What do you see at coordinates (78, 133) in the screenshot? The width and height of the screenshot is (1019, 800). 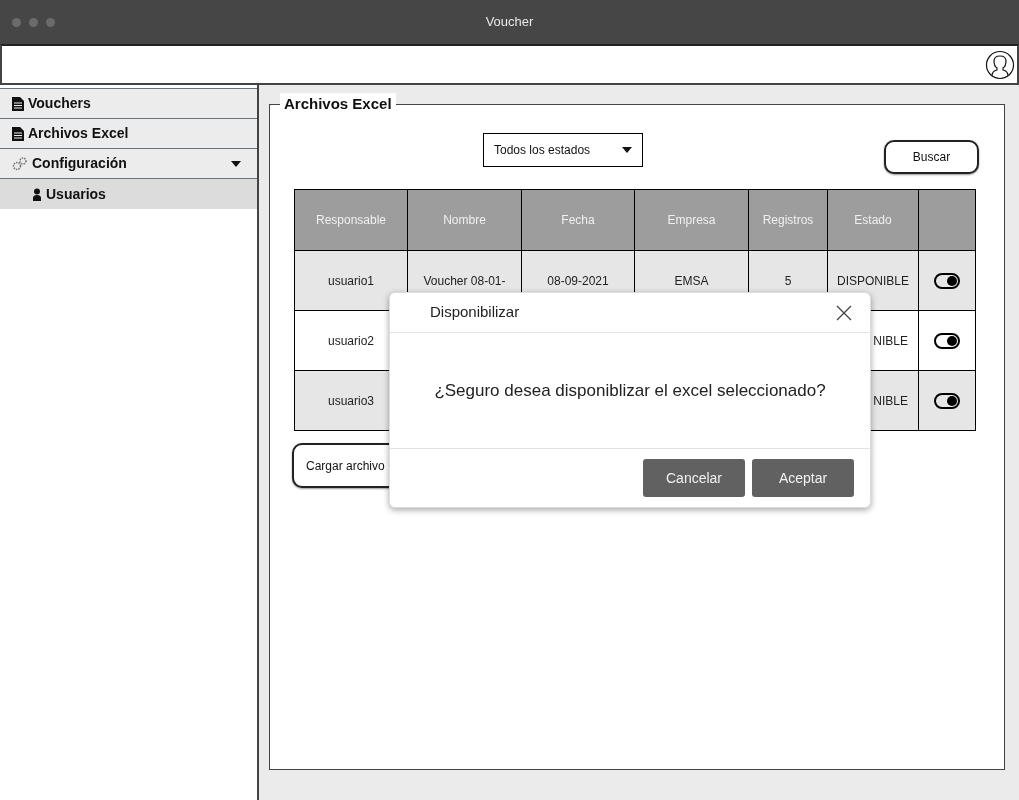 I see `sidebar-item-label: Archivos Excel` at bounding box center [78, 133].